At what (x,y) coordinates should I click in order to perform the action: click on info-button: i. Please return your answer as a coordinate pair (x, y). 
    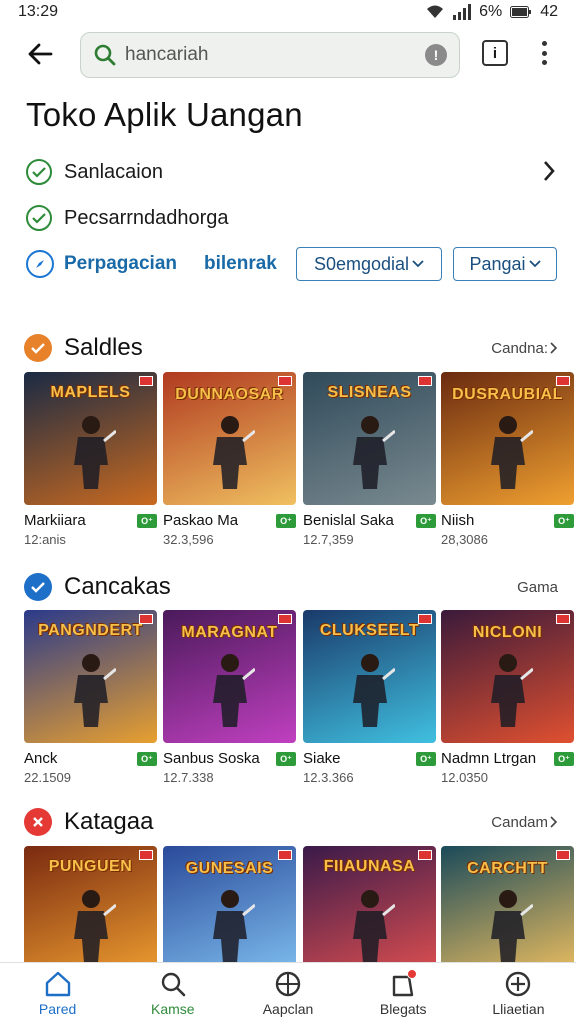
    Looking at the image, I should click on (495, 53).